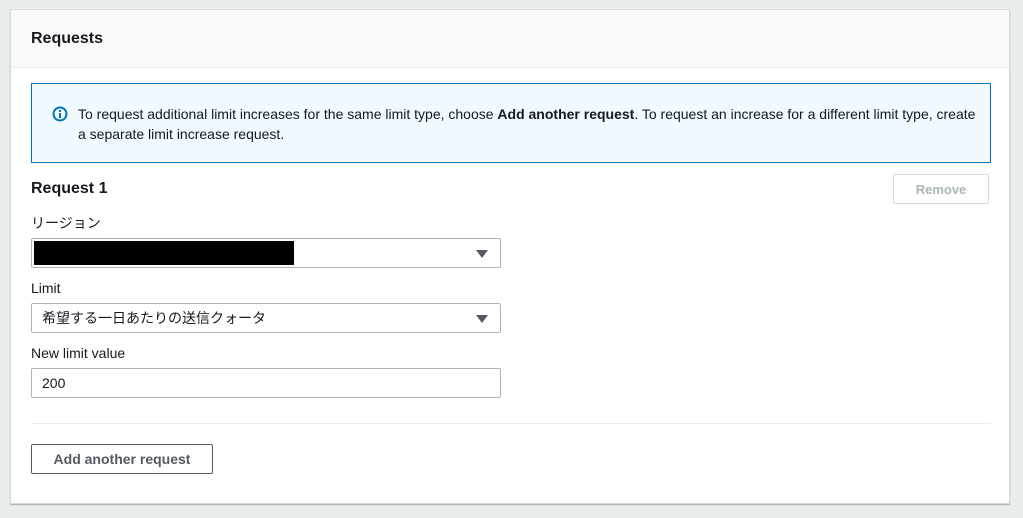 The image size is (1023, 518). What do you see at coordinates (154, 318) in the screenshot?
I see `limit-value: 希望する一日あたりの送信クォータ` at bounding box center [154, 318].